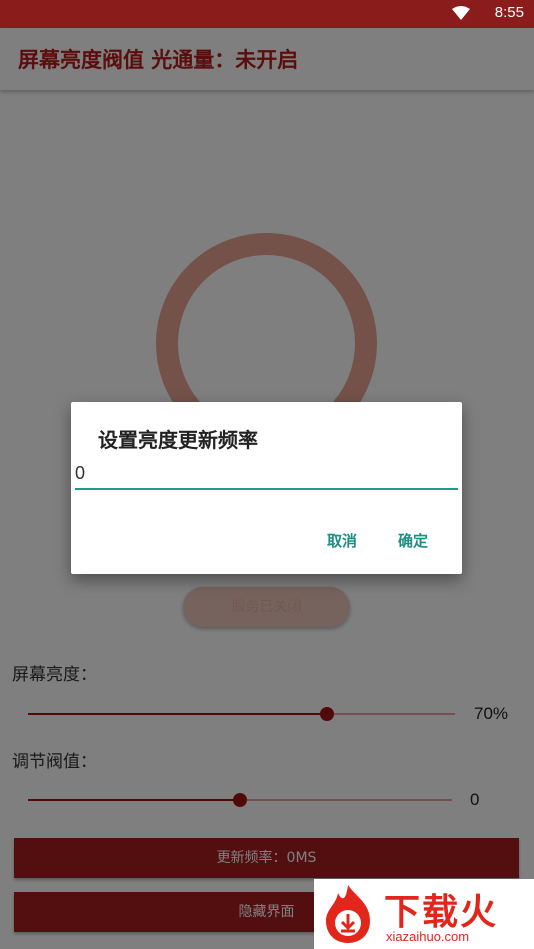 This screenshot has width=534, height=949. Describe the element at coordinates (348, 914) in the screenshot. I see `flame-logo-icon` at that location.